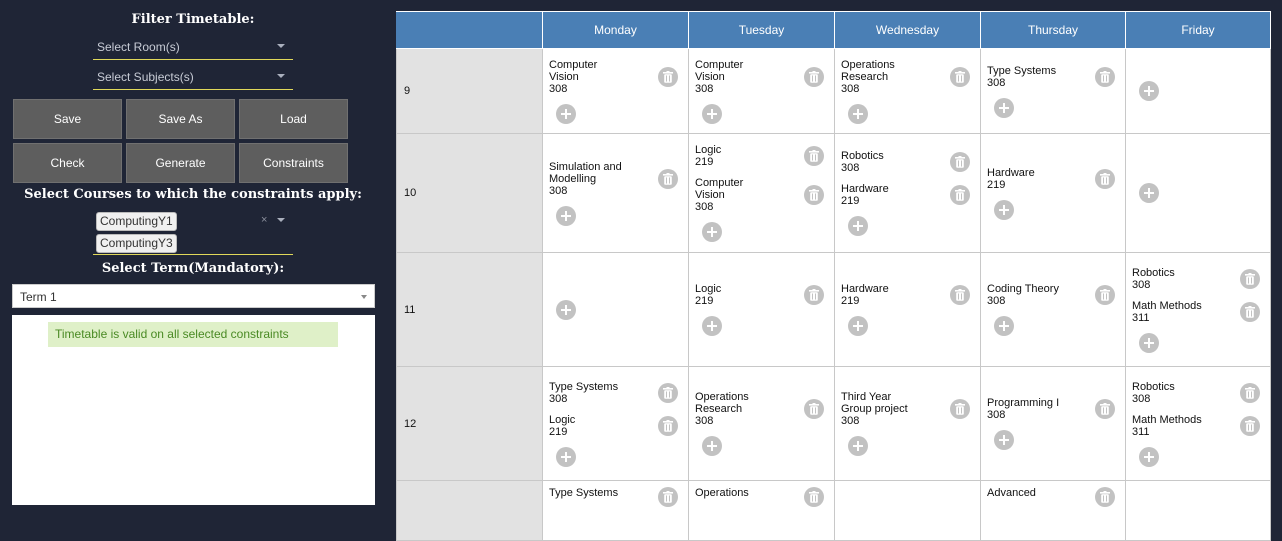 The image size is (1282, 541). I want to click on course-tag: ComputingY3, so click(136, 243).